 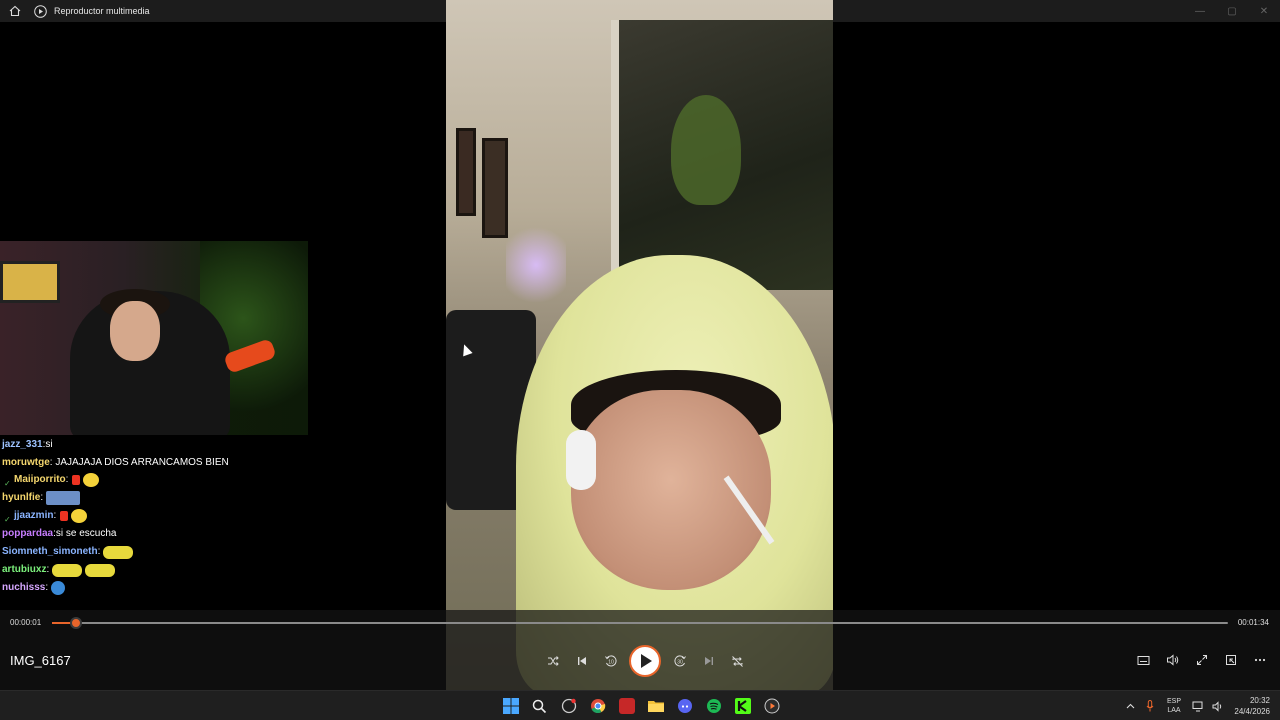 I want to click on chat-username: Maiiporrito, so click(x=40, y=480).